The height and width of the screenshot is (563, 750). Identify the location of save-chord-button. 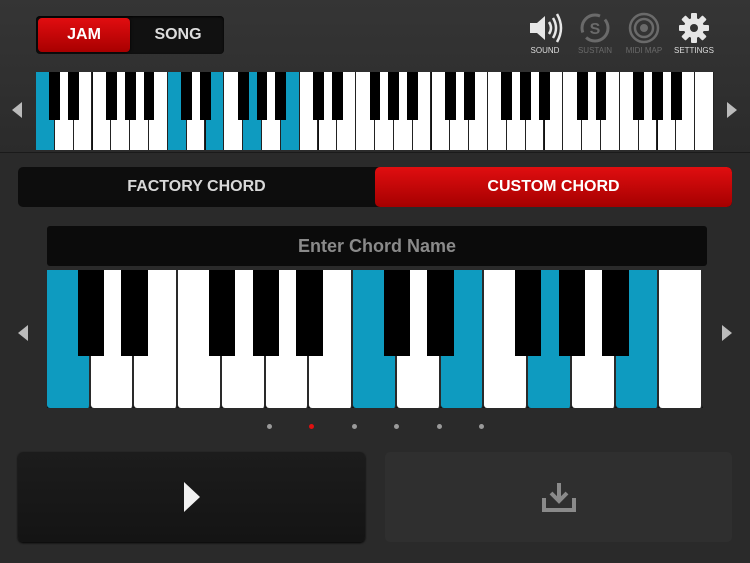
(558, 497).